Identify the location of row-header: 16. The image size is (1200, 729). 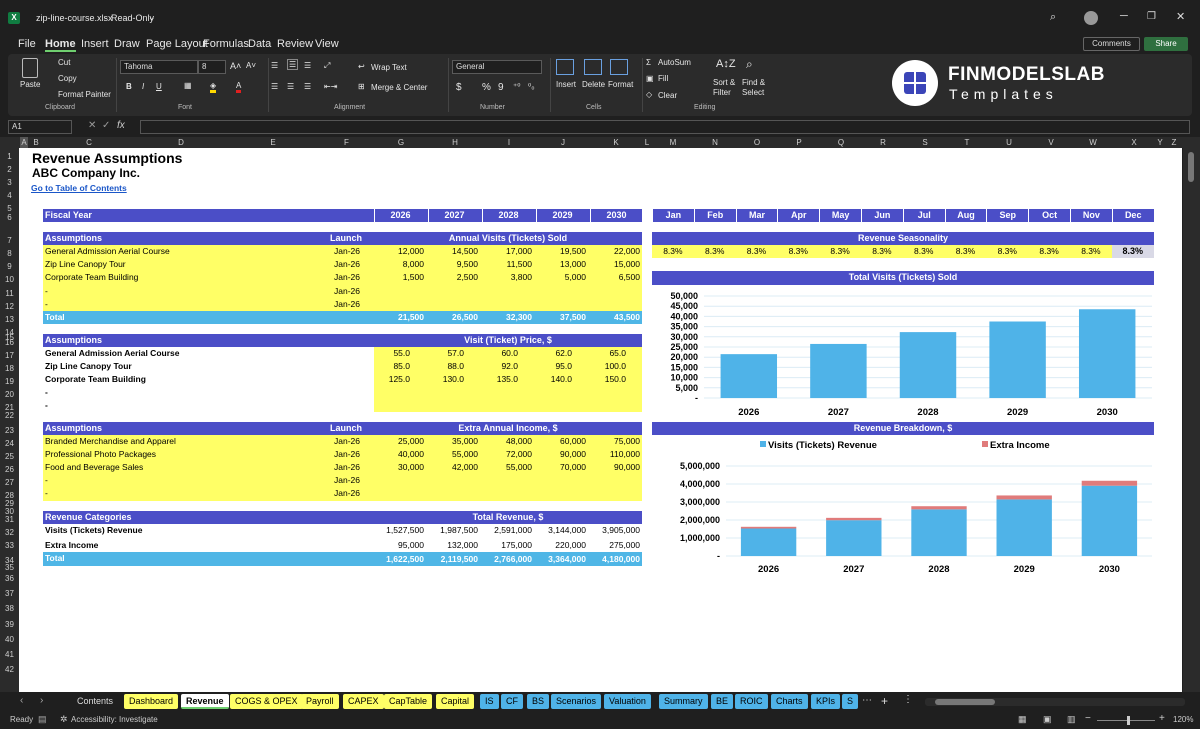
(9, 342).